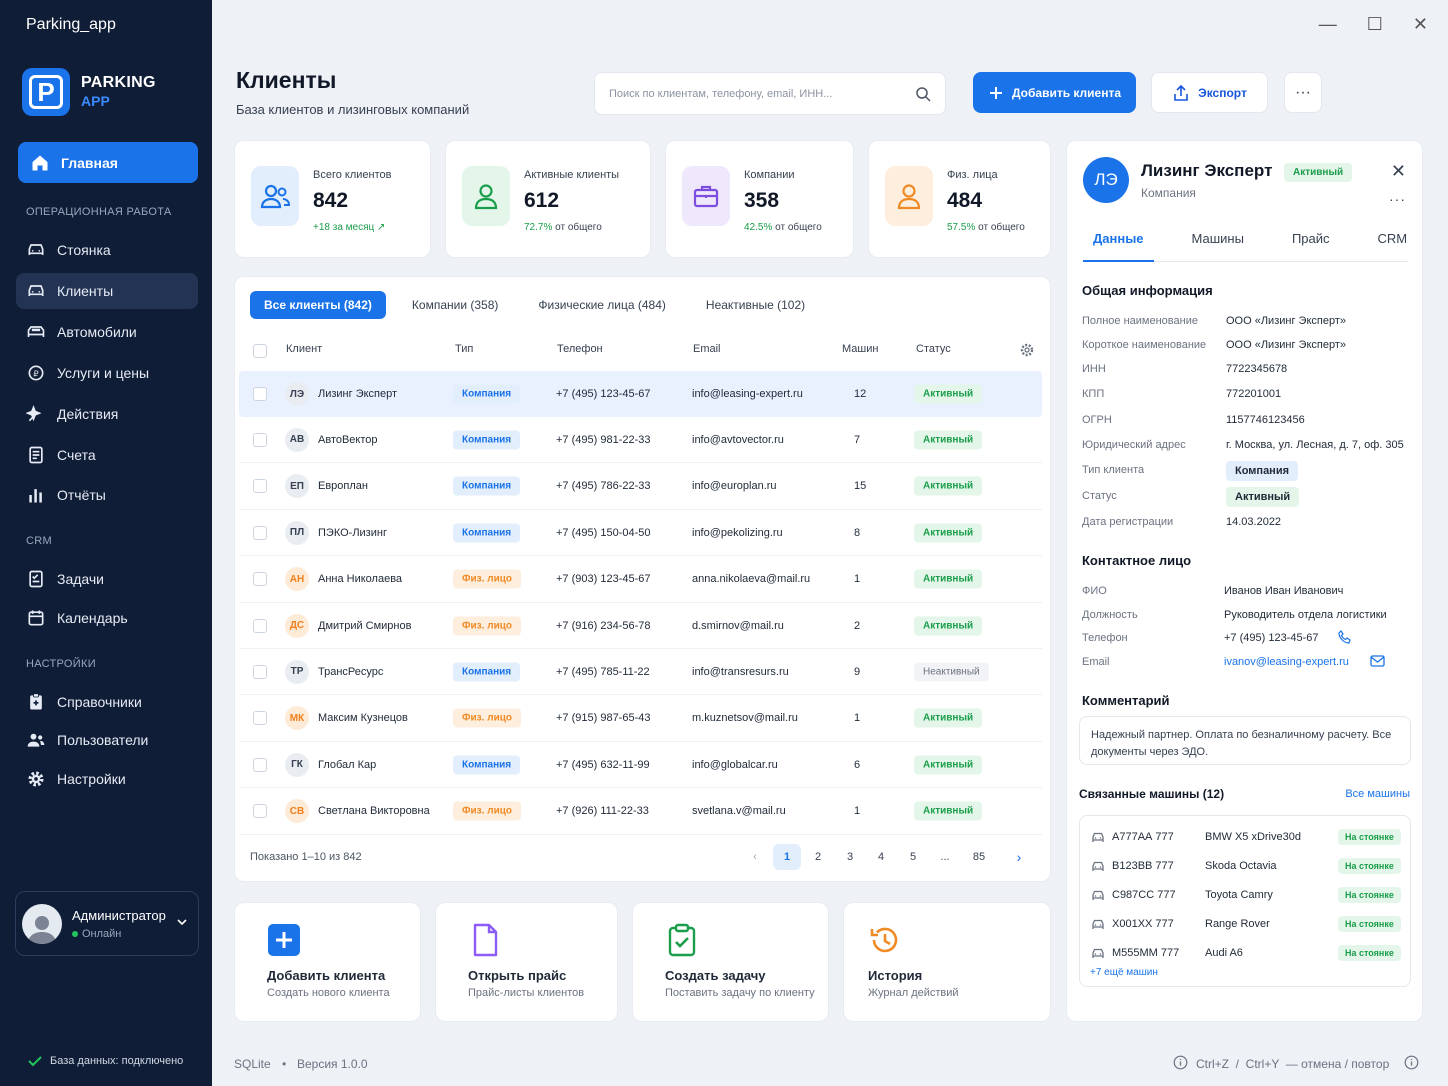 The width and height of the screenshot is (1448, 1086). Describe the element at coordinates (107, 250) in the screenshot. I see `nav-parking: Стоянка` at that location.